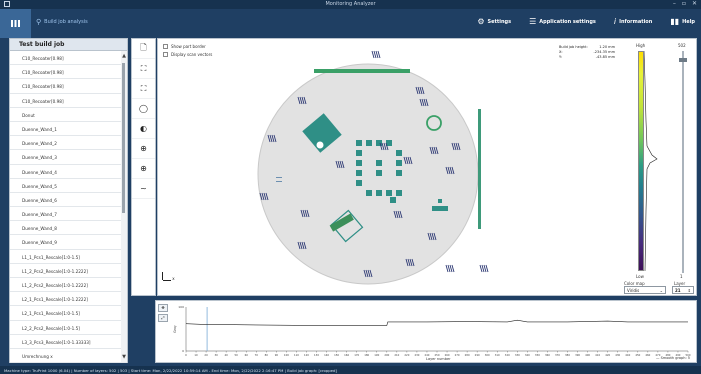 This screenshot has height=374, width=701. I want to click on help-button: ▮▮ Help, so click(682, 21).